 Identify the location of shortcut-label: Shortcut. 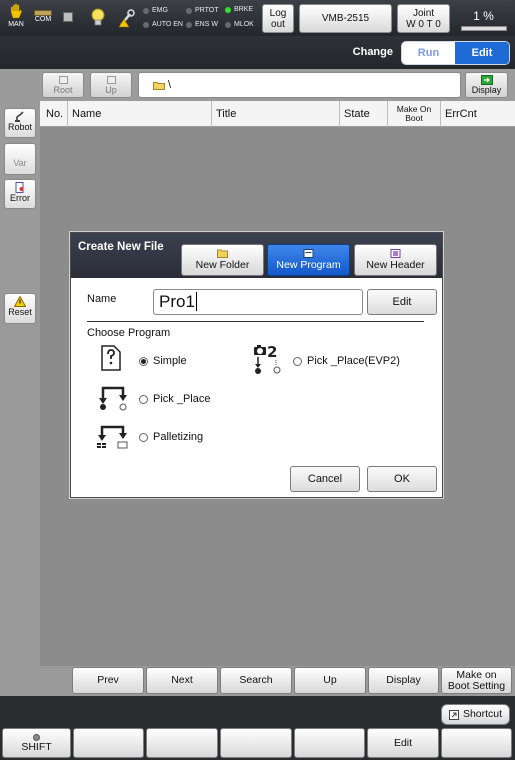
(482, 714).